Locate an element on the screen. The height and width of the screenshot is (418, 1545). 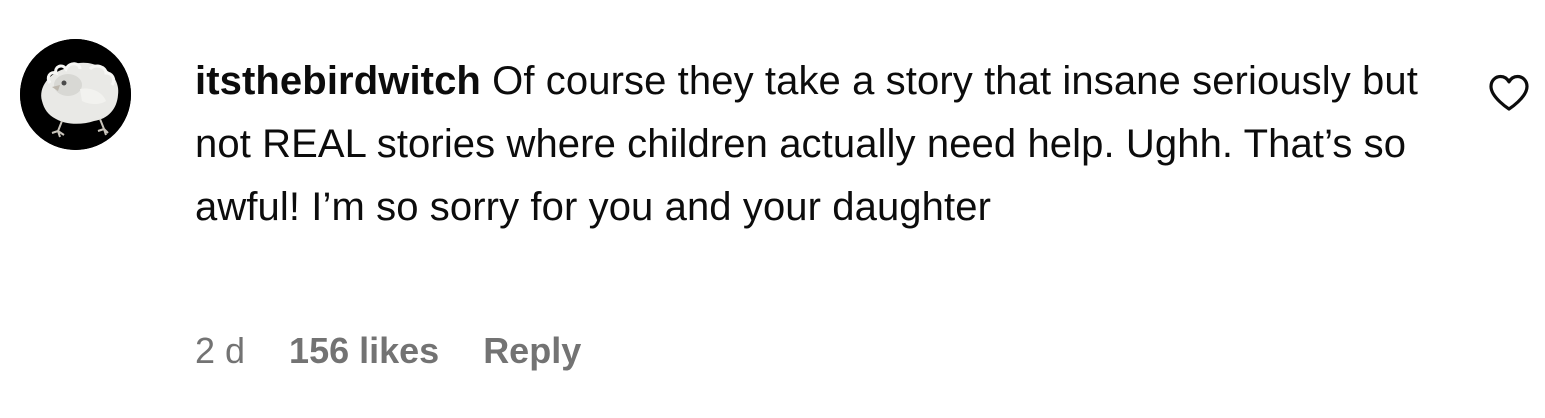
comment-meta: 2 d 156 likes Reply is located at coordinates (388, 351).